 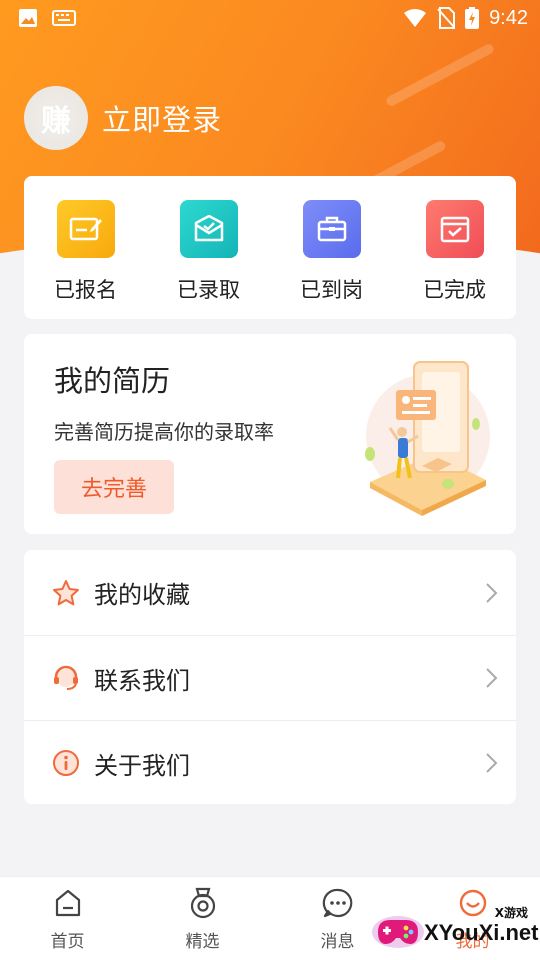 I want to click on status-item-signed-up: 已报名, so click(x=85, y=247).